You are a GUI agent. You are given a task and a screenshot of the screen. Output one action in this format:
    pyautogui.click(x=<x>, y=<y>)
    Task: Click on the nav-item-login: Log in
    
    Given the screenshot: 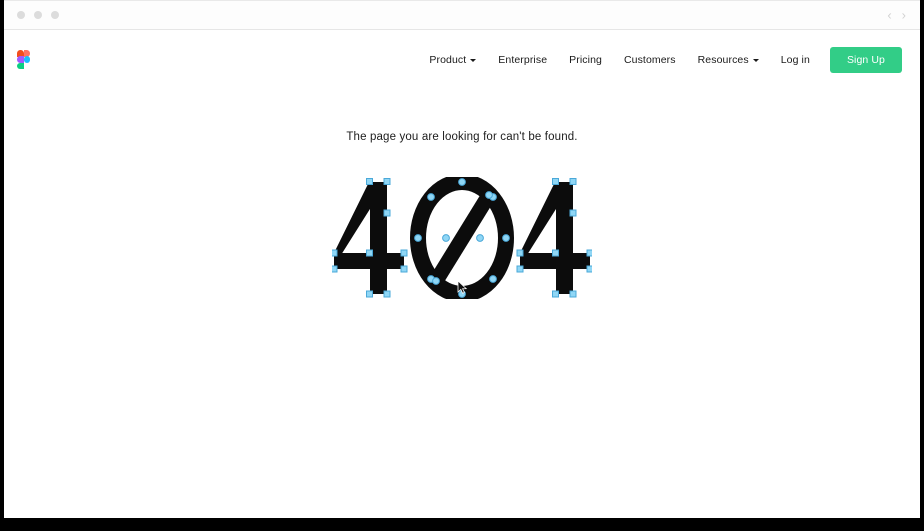 What is the action you would take?
    pyautogui.click(x=795, y=60)
    